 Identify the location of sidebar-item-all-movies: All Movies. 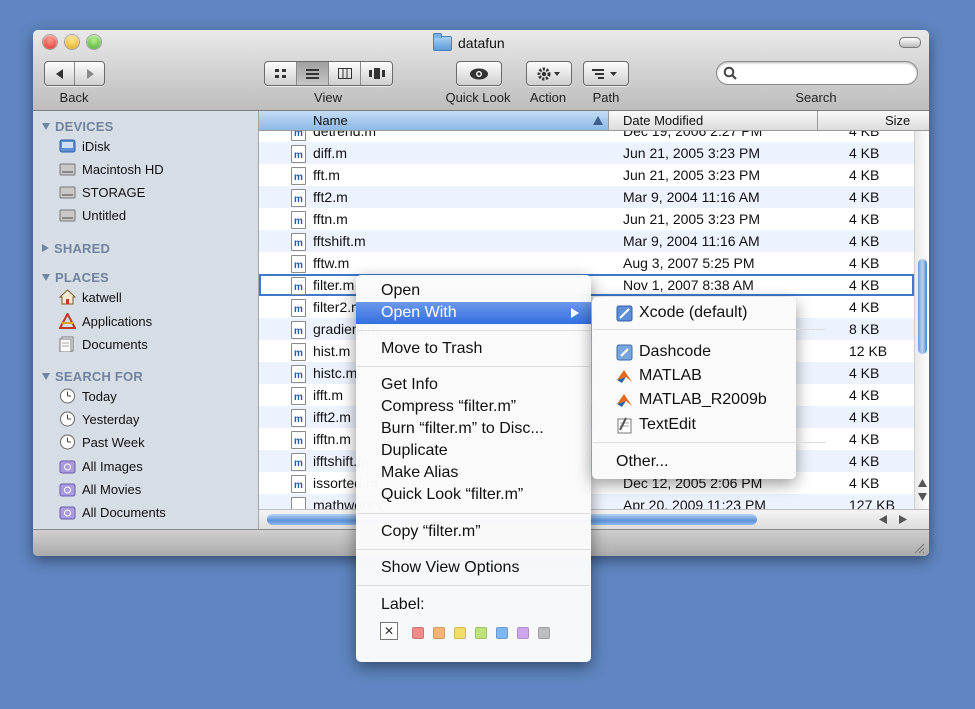
(100, 489).